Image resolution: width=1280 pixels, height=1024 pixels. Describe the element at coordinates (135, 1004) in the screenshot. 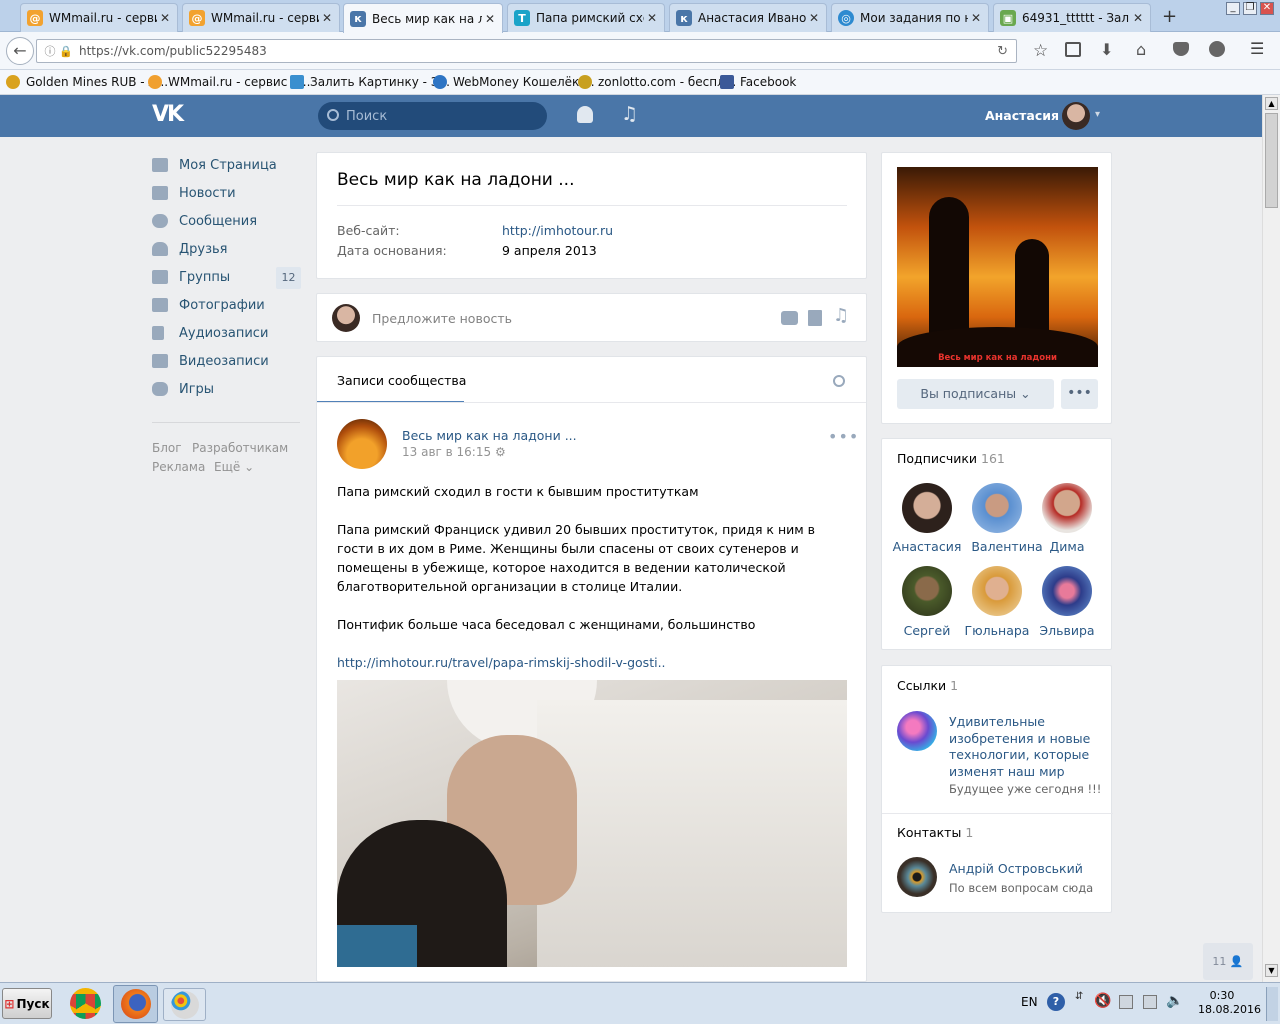

I see `firefox-taskbar-button` at that location.